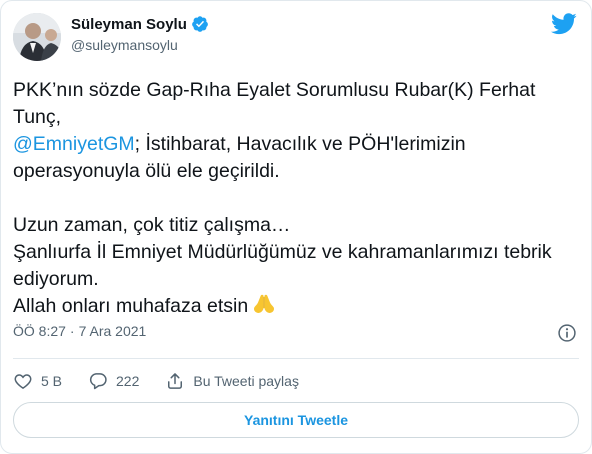 The height and width of the screenshot is (454, 592). I want to click on author-name-row: Süleyman Soylu, so click(140, 24).